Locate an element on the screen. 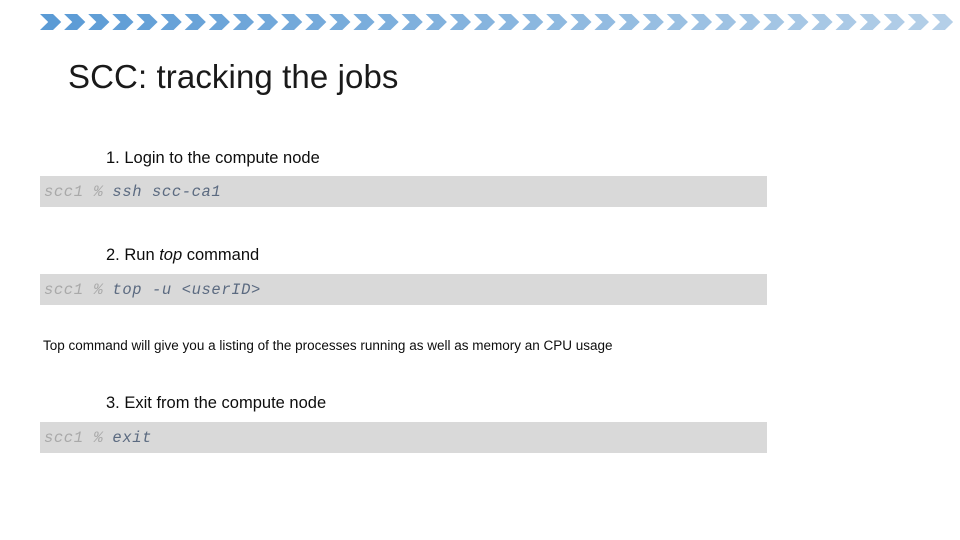 The width and height of the screenshot is (960, 540). console-line-1: scc1 % ssh scc-ca1 is located at coordinates (403, 191).